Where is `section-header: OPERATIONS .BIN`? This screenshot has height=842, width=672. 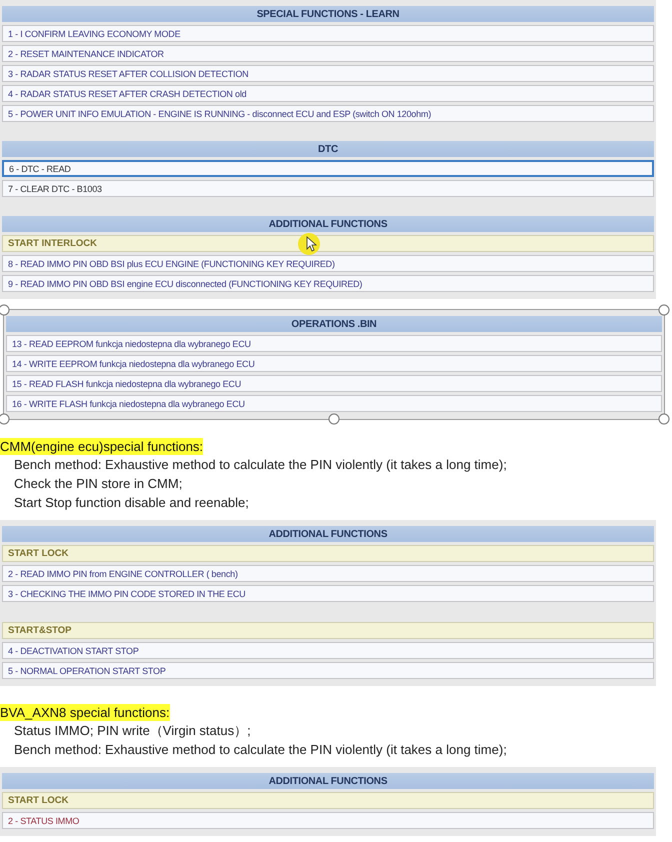
section-header: OPERATIONS .BIN is located at coordinates (334, 324).